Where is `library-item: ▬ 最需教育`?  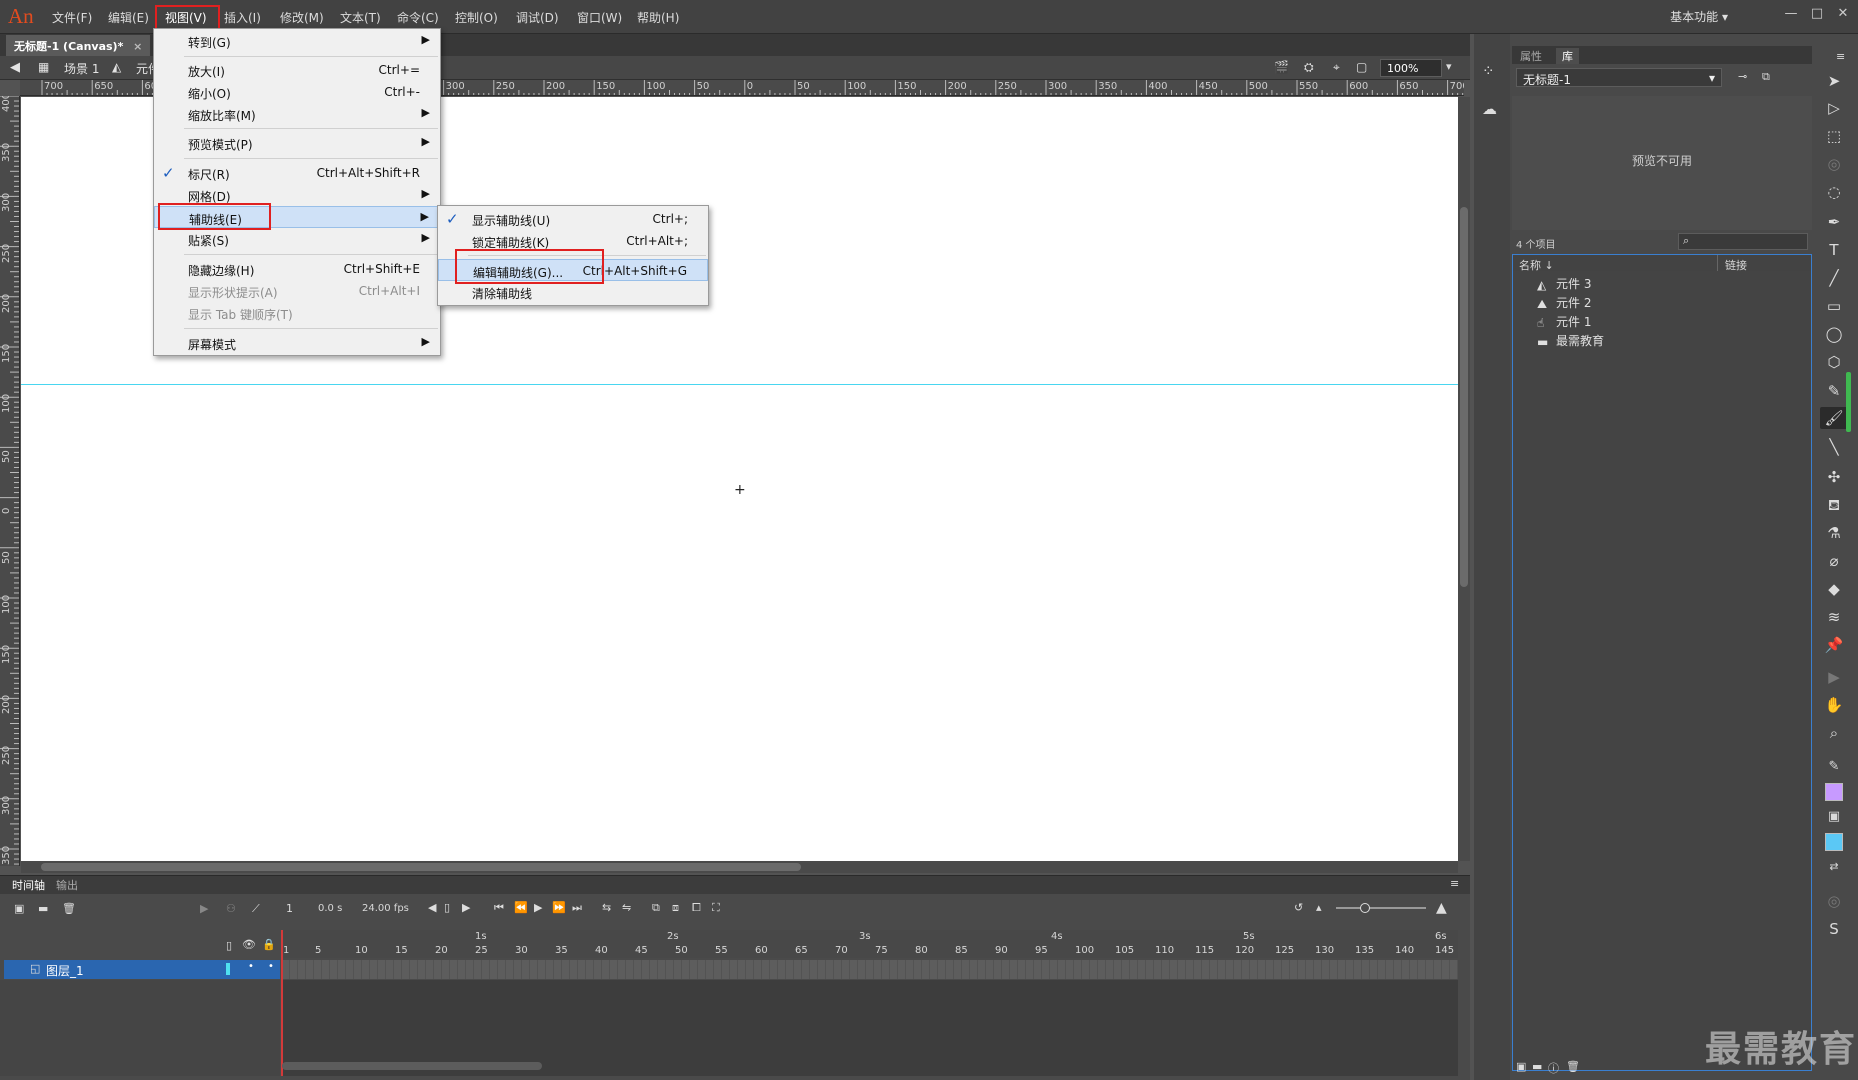 library-item: ▬ 最需教育 is located at coordinates (1570, 340).